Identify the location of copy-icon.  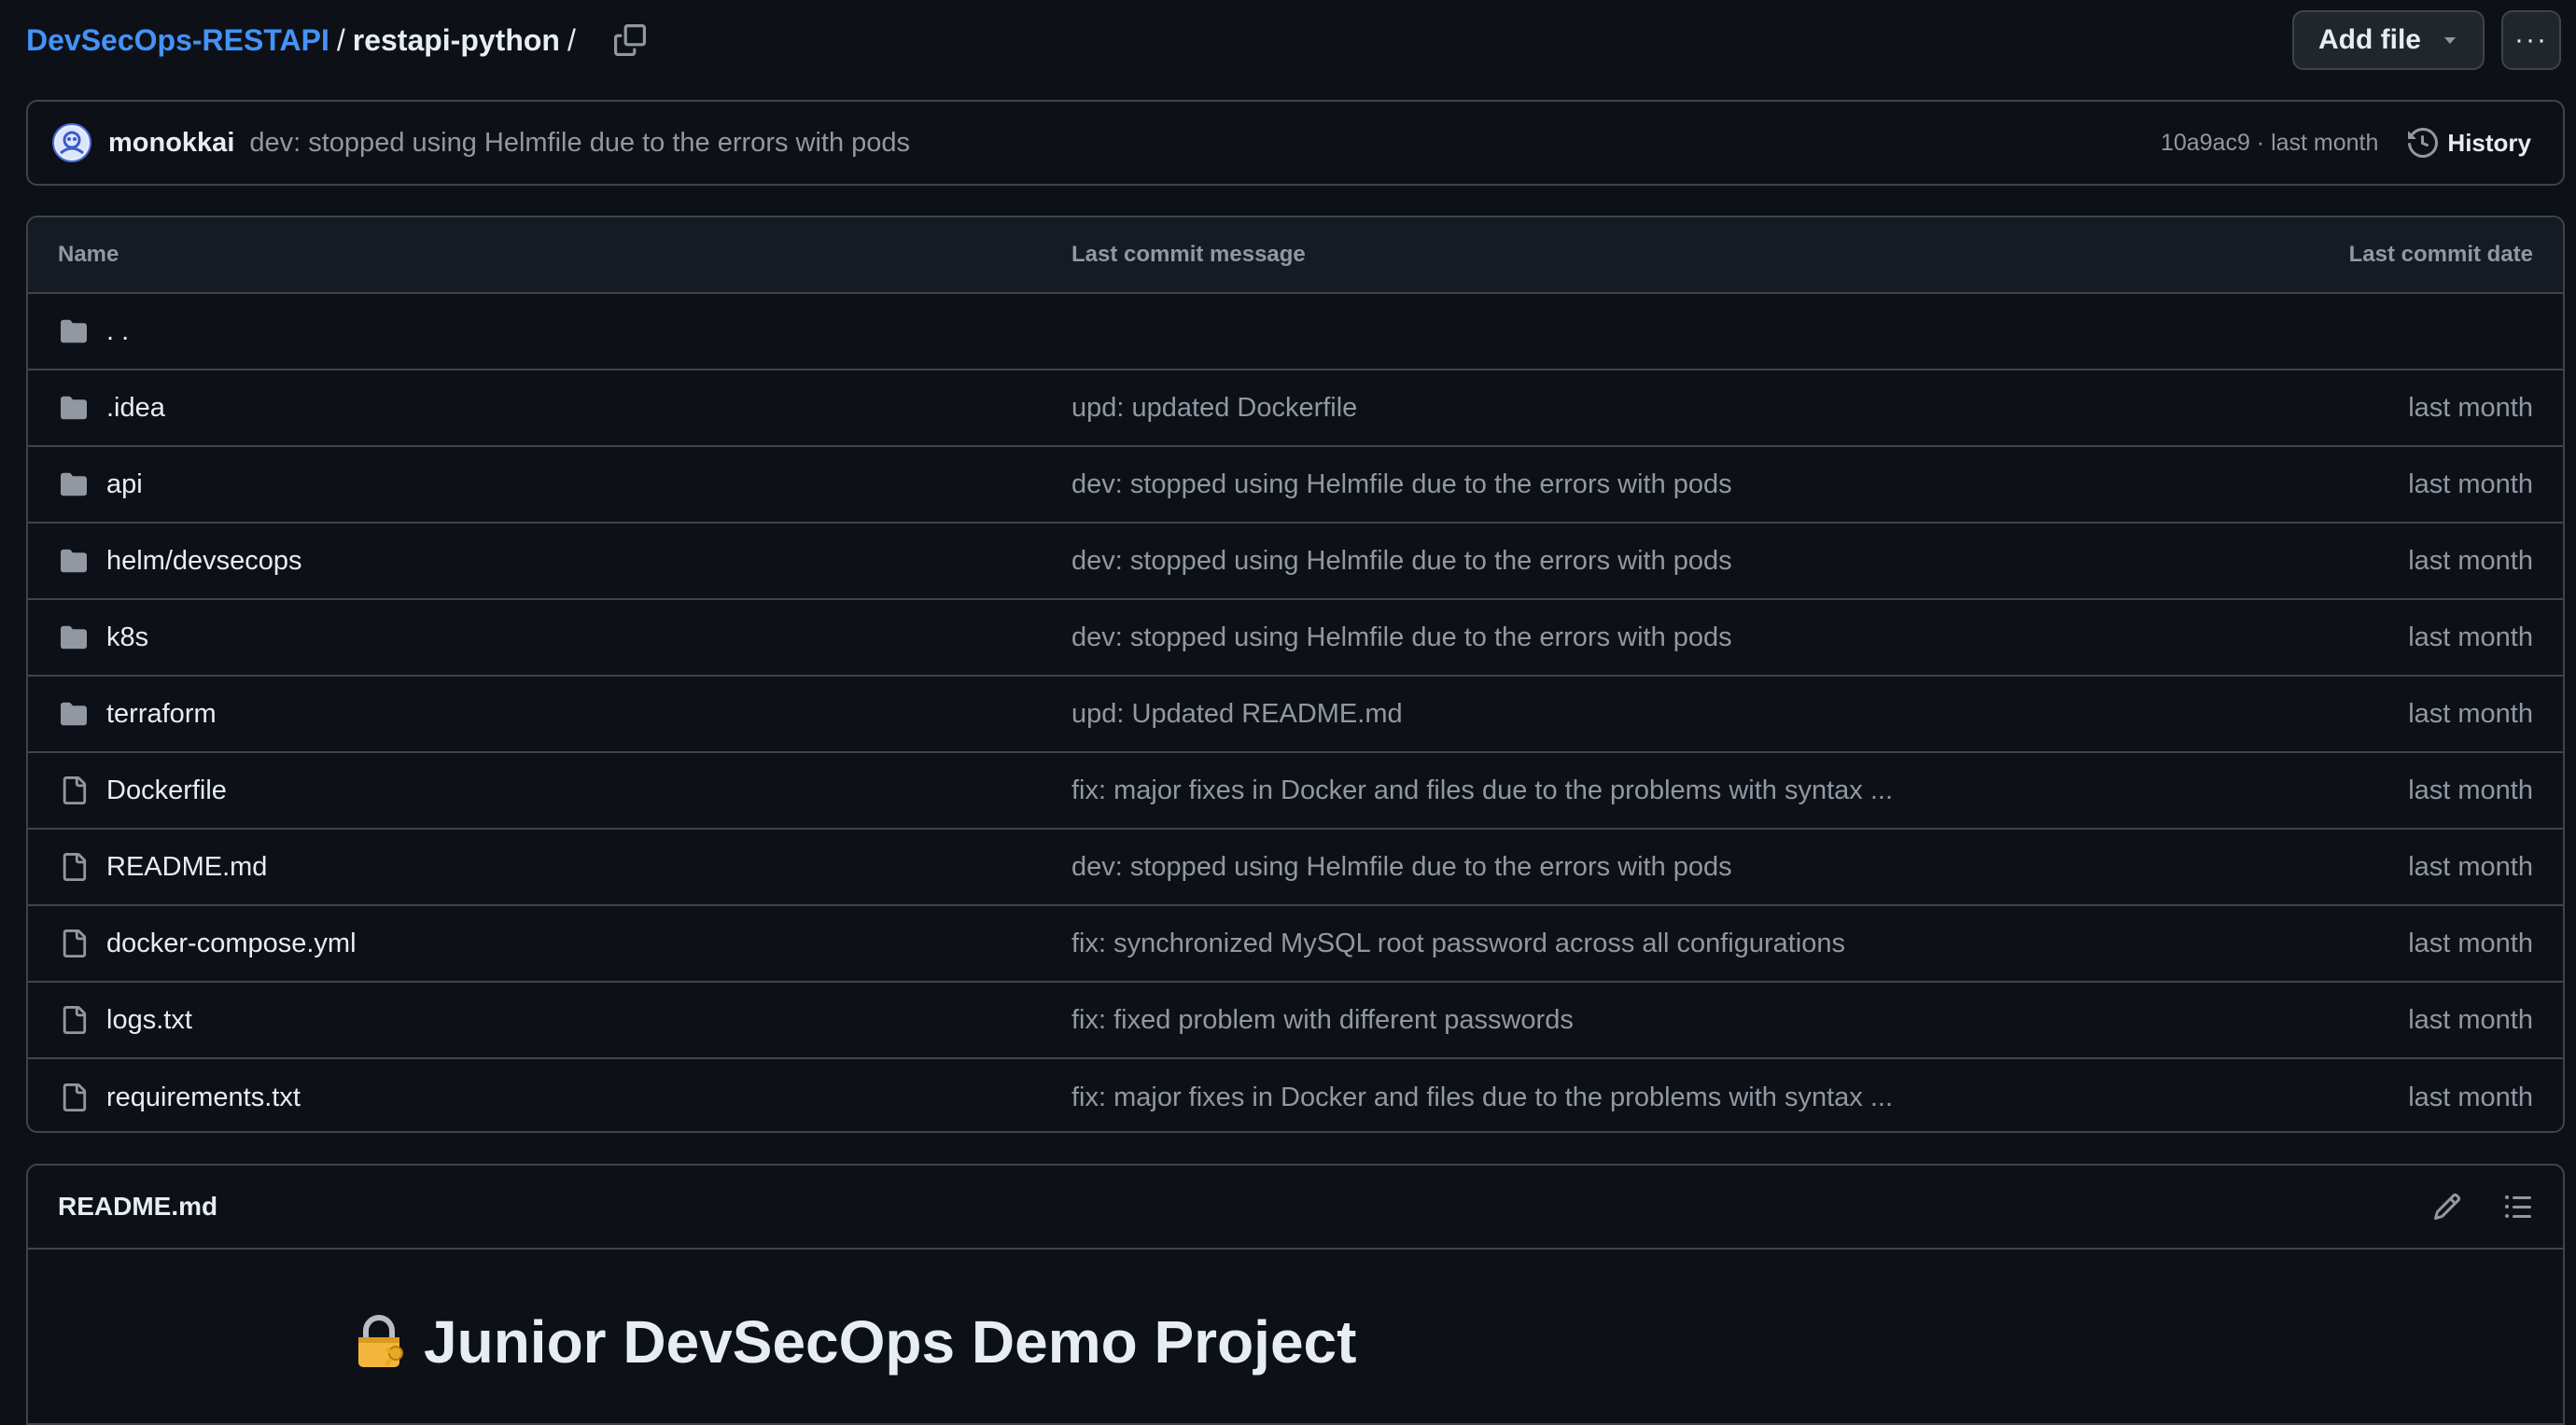
(629, 40).